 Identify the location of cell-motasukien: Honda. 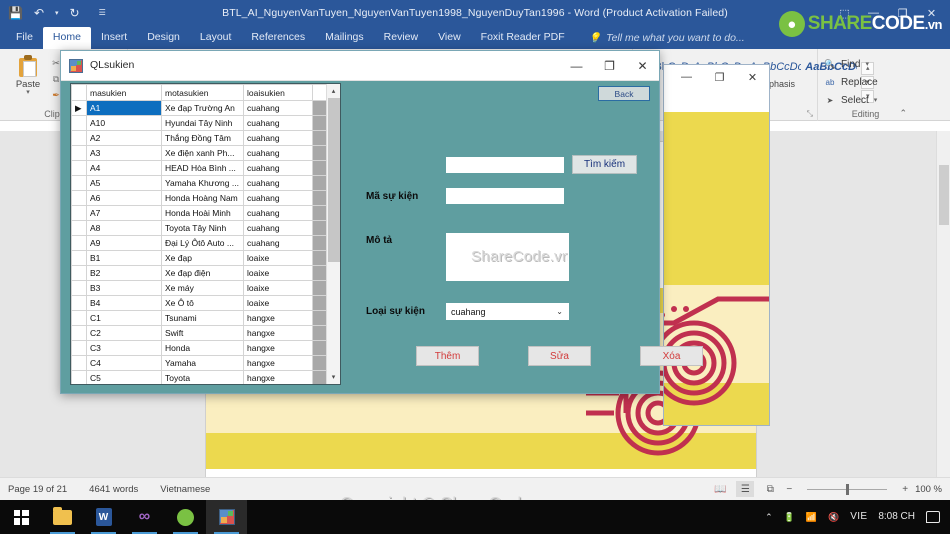
(202, 348).